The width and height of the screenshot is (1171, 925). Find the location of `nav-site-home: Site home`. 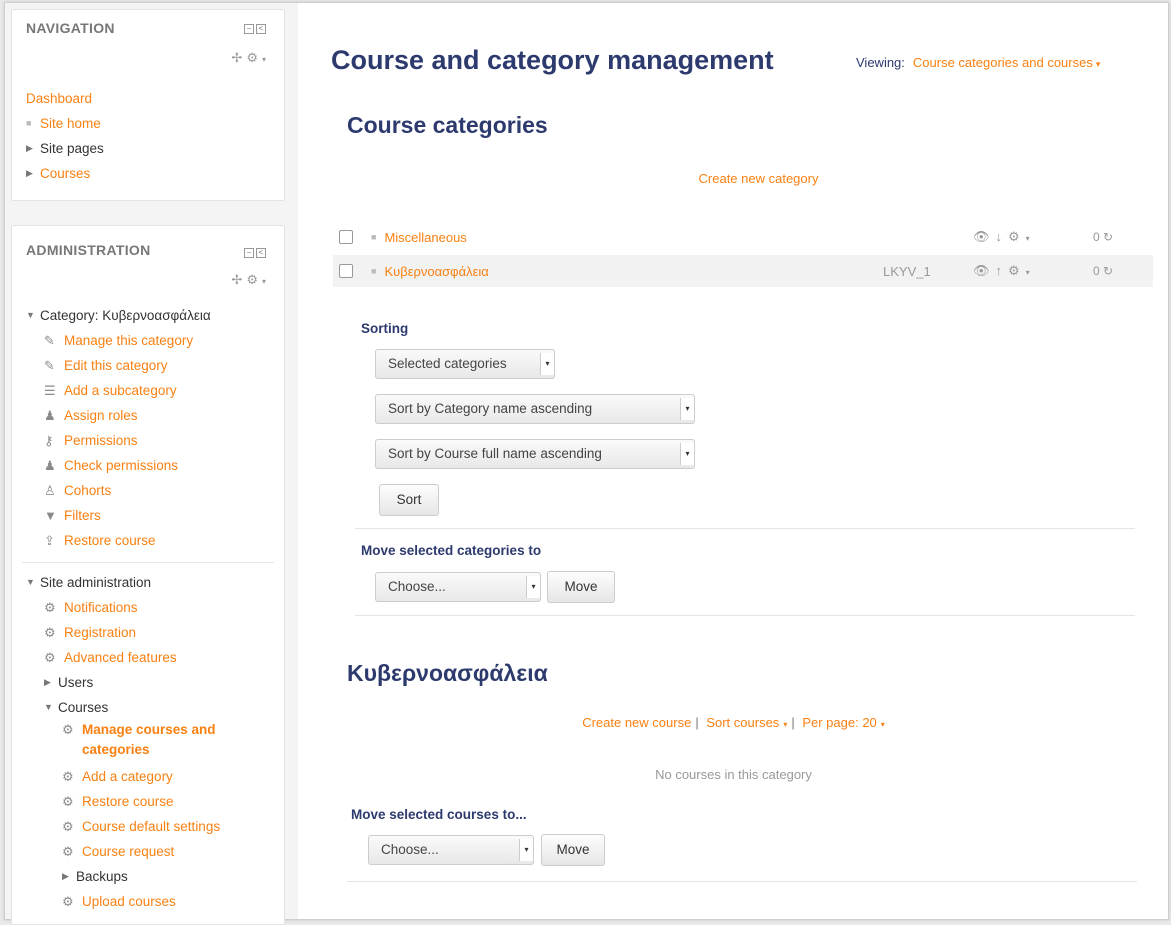

nav-site-home: Site home is located at coordinates (70, 123).